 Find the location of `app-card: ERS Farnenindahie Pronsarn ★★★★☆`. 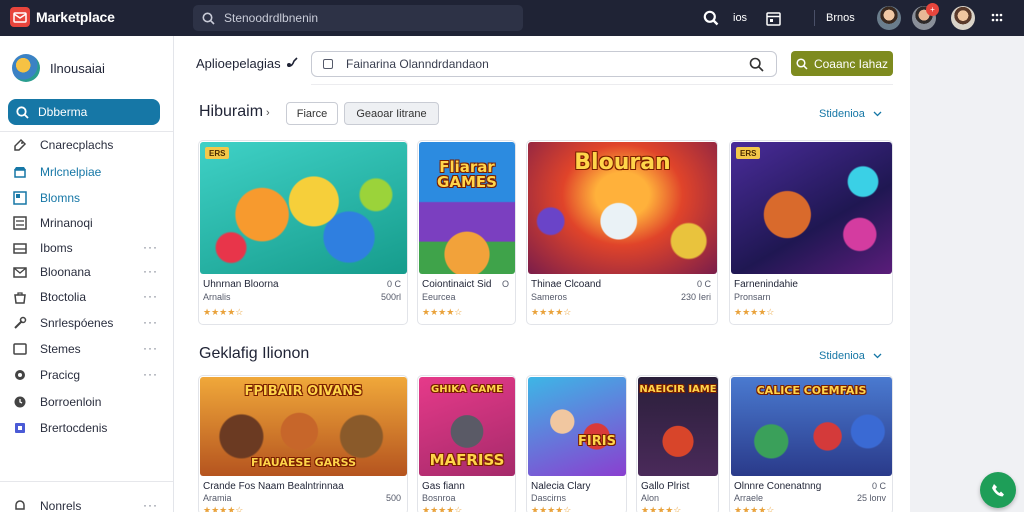

app-card: ERS Farnenindahie Pronsarn ★★★★☆ is located at coordinates (811, 232).